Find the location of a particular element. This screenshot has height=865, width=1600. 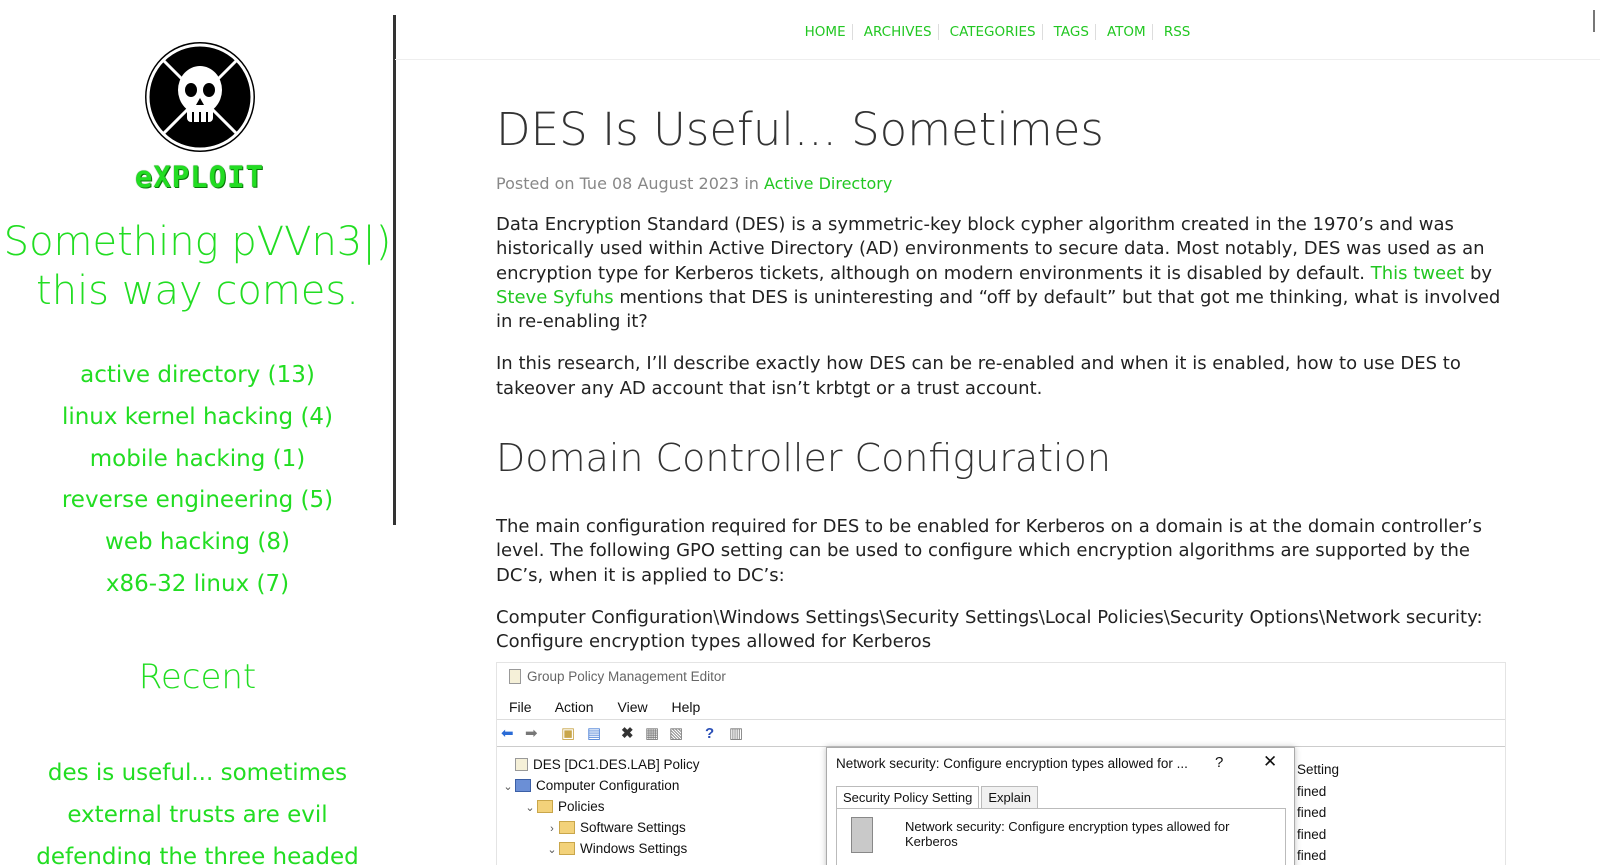

settings-column-header: Setting is located at coordinates (1318, 769).